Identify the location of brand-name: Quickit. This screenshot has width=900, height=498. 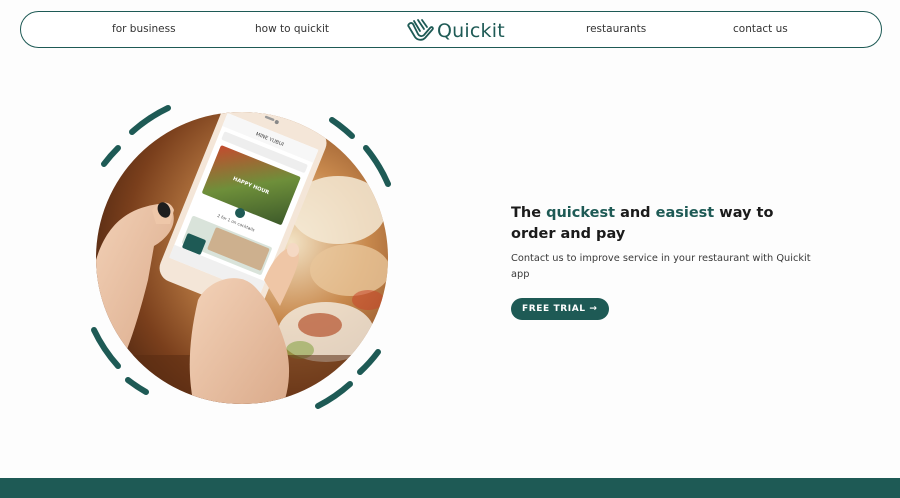
(471, 31).